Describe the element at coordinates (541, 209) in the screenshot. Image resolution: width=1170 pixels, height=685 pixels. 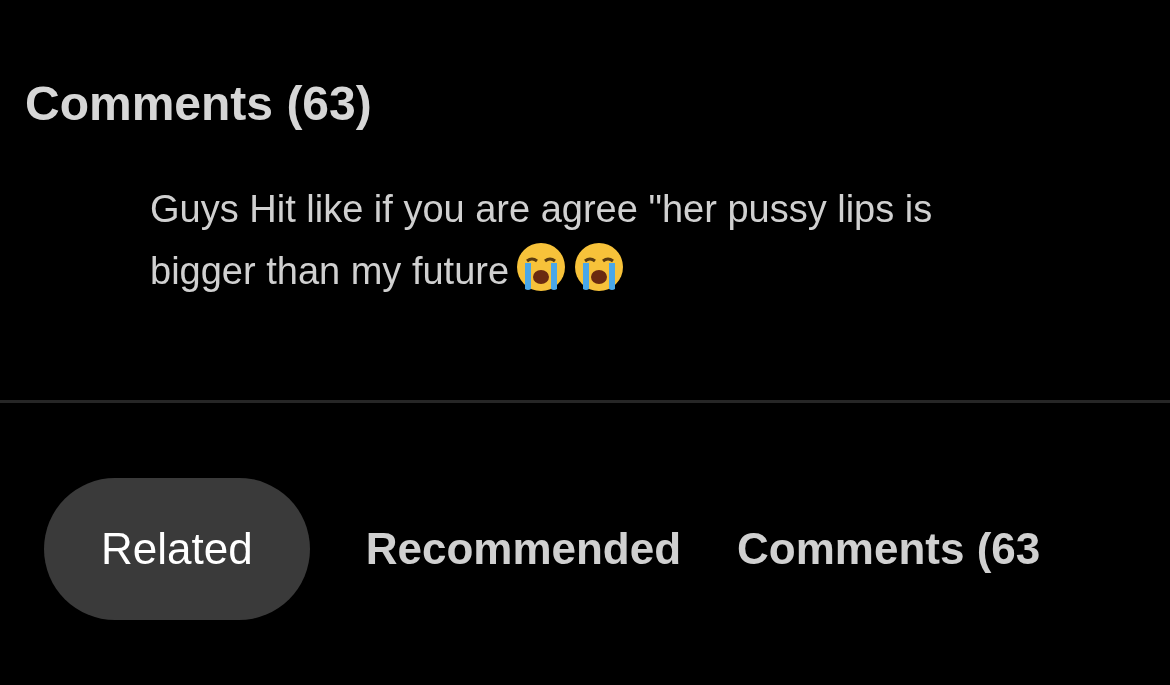
I see `comment-text: Guys Hit like if you are agree "her pussy lips is` at that location.